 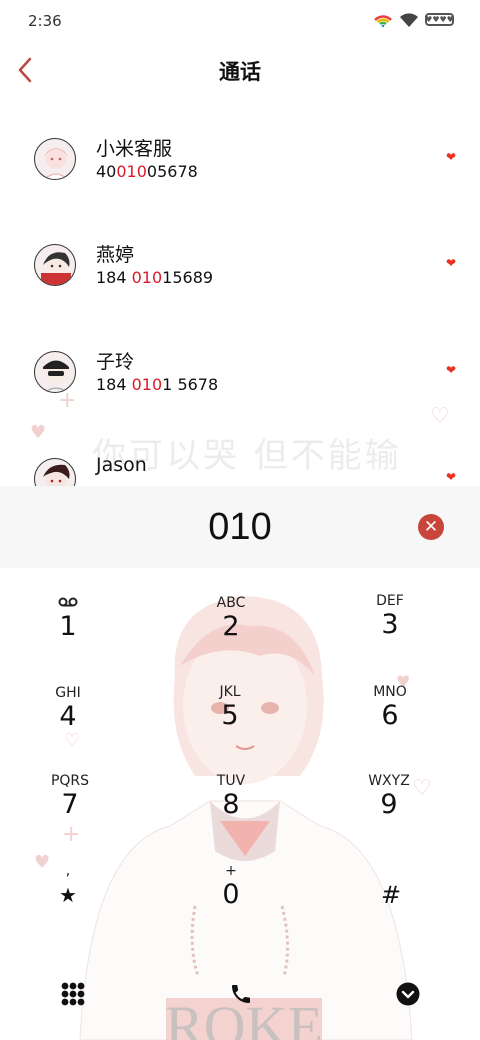 I want to click on key-0: + 0, so click(x=231, y=900).